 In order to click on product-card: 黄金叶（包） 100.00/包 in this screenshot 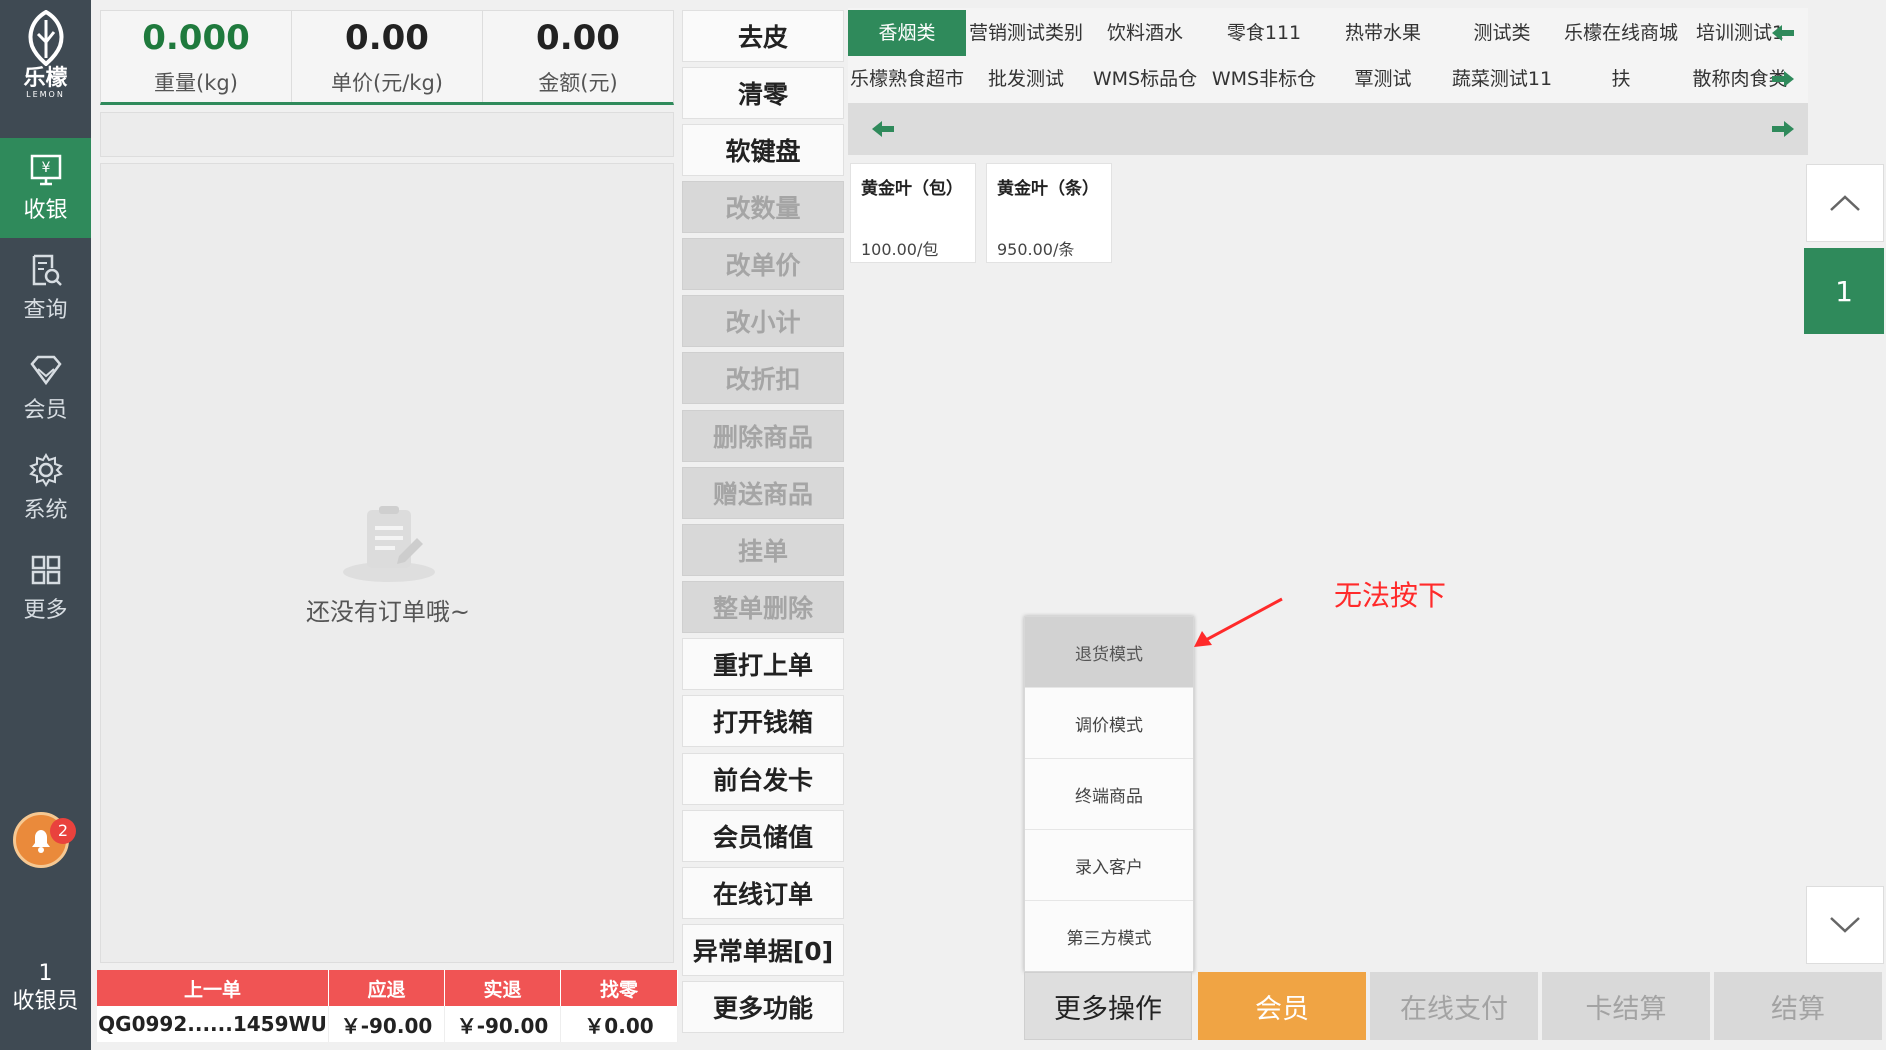, I will do `click(913, 213)`.